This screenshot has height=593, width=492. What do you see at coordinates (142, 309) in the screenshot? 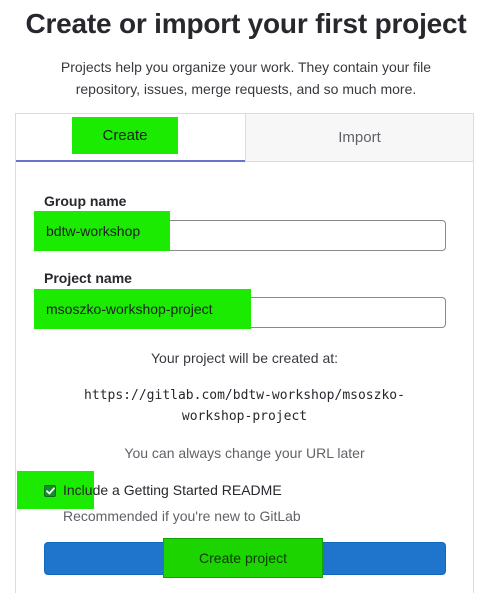
I see `project-name-value: msoszko-workshop-project` at bounding box center [142, 309].